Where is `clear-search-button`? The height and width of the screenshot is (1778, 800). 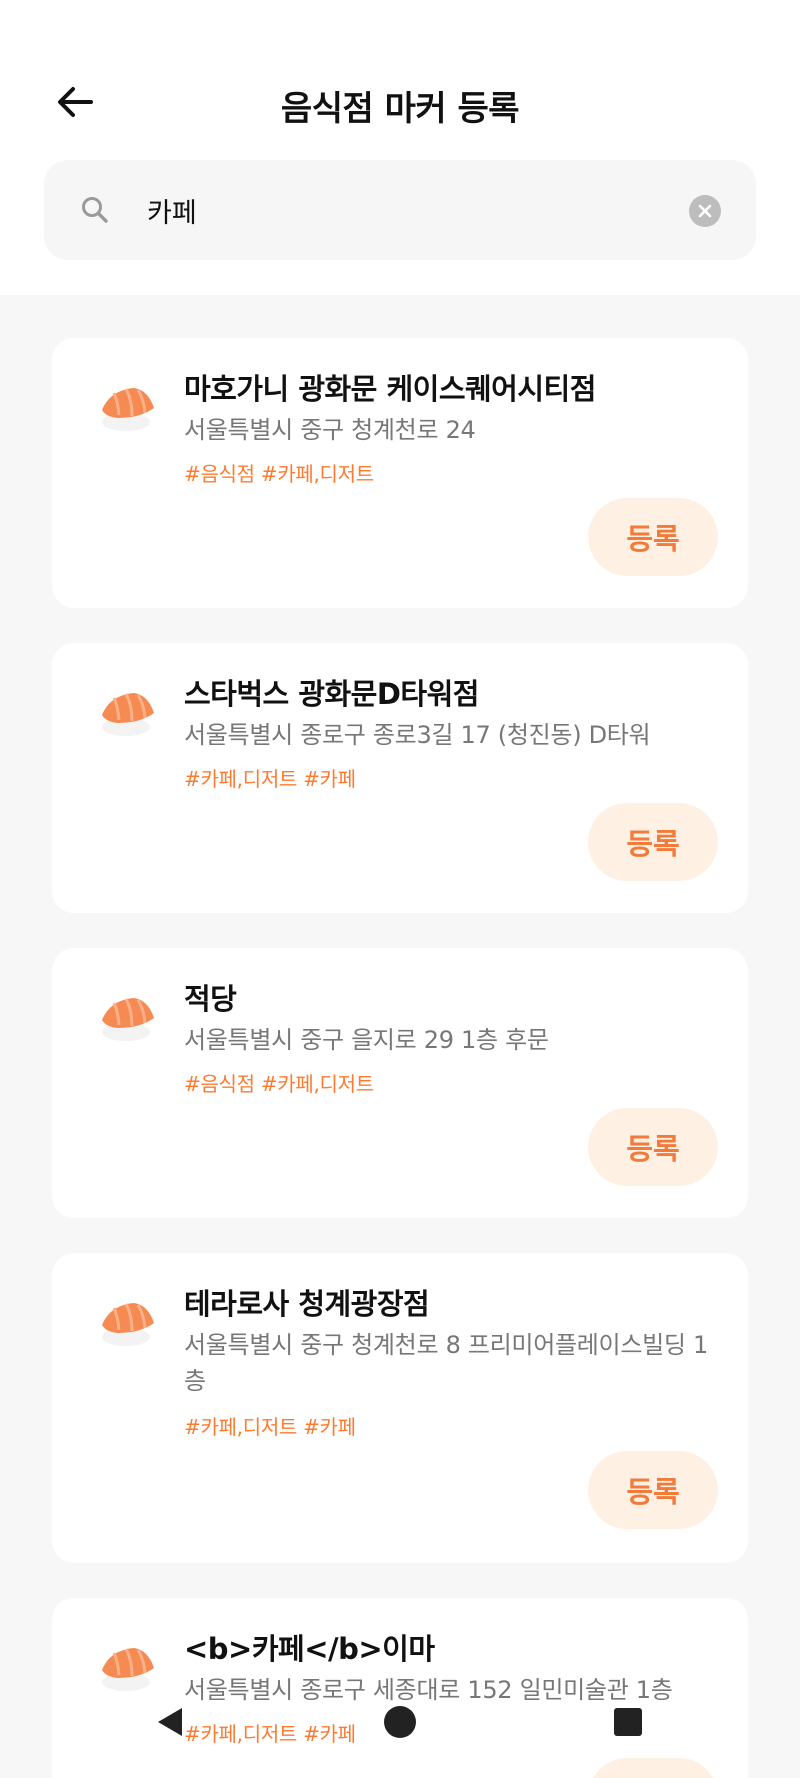 clear-search-button is located at coordinates (705, 211).